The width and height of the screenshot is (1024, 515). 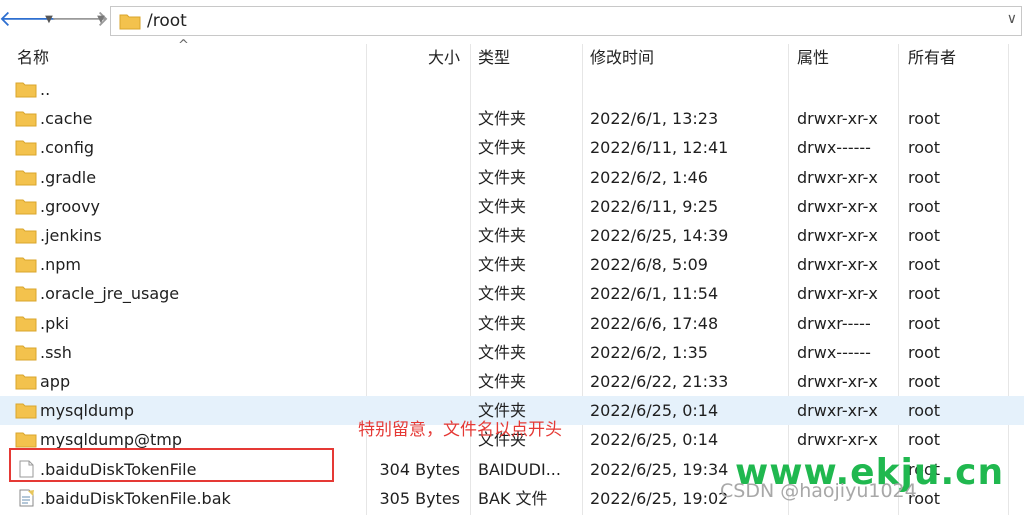 I want to click on column-header-modified: 修改时间, so click(x=622, y=58).